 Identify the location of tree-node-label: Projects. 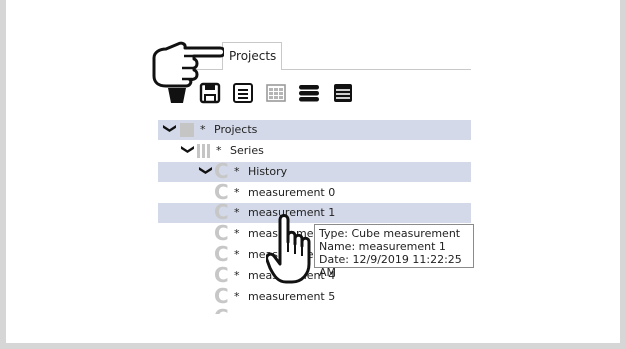
(236, 129).